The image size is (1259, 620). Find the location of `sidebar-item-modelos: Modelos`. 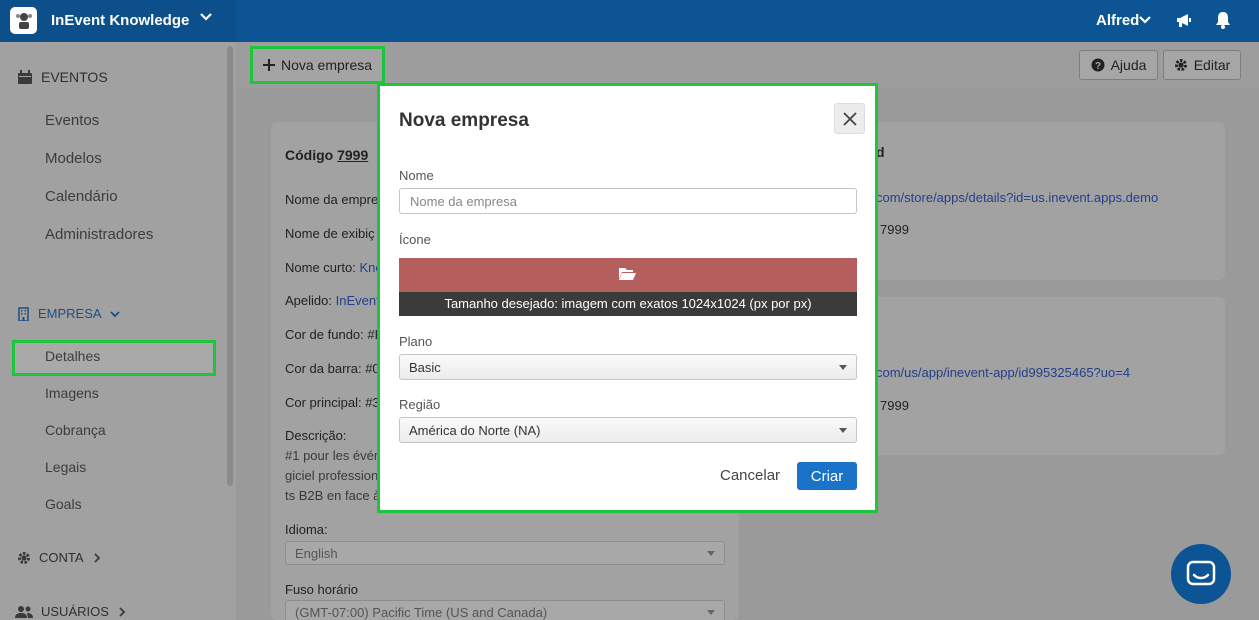

sidebar-item-modelos: Modelos is located at coordinates (73, 158).